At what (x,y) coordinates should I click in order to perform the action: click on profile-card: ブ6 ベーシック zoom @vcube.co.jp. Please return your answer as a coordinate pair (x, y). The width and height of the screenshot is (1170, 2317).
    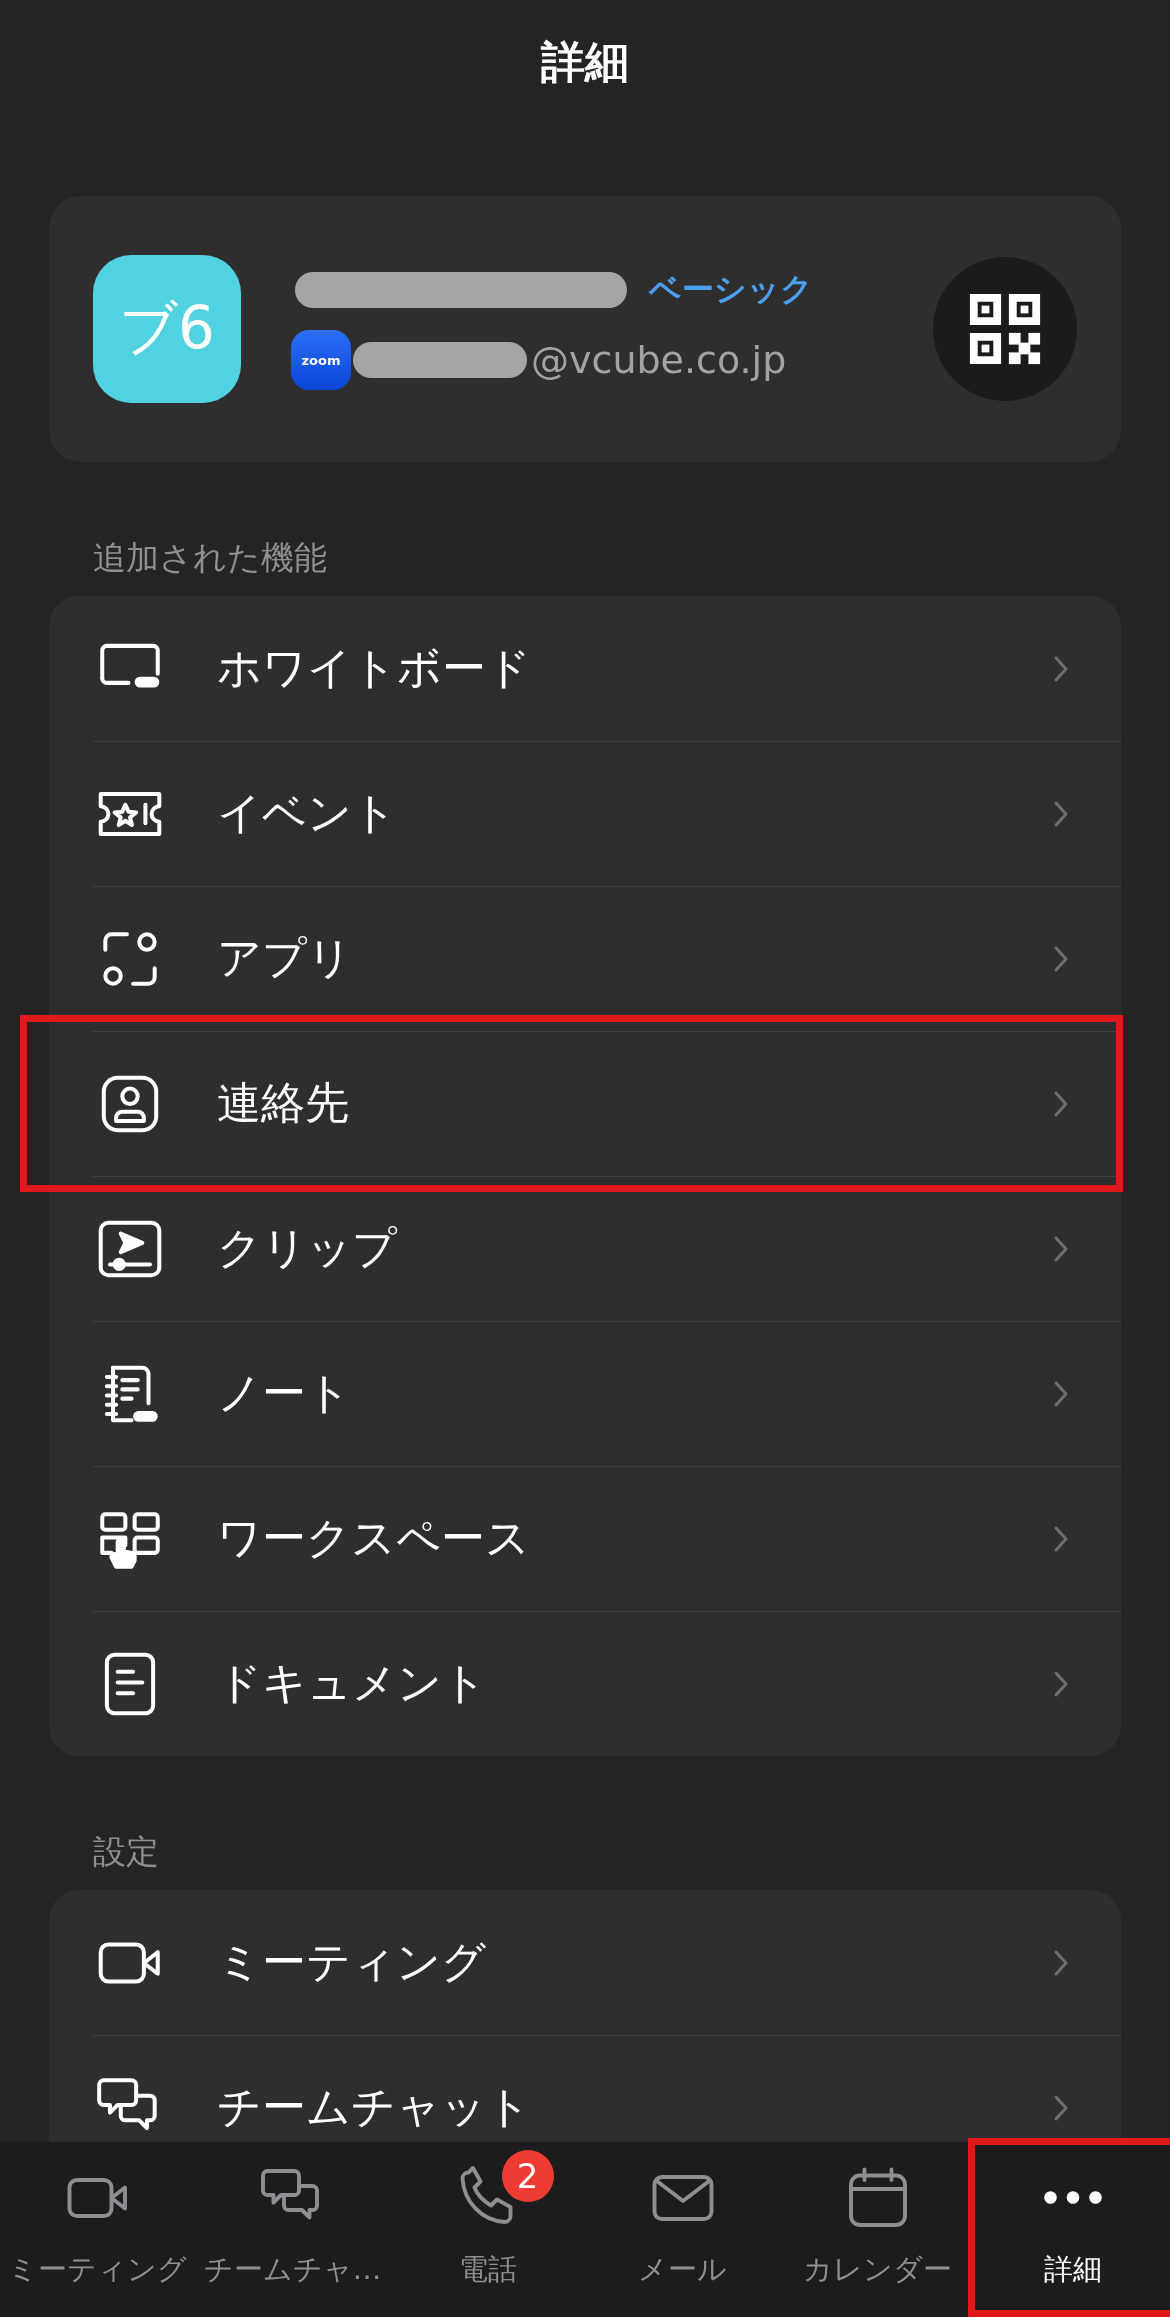
    Looking at the image, I should click on (585, 329).